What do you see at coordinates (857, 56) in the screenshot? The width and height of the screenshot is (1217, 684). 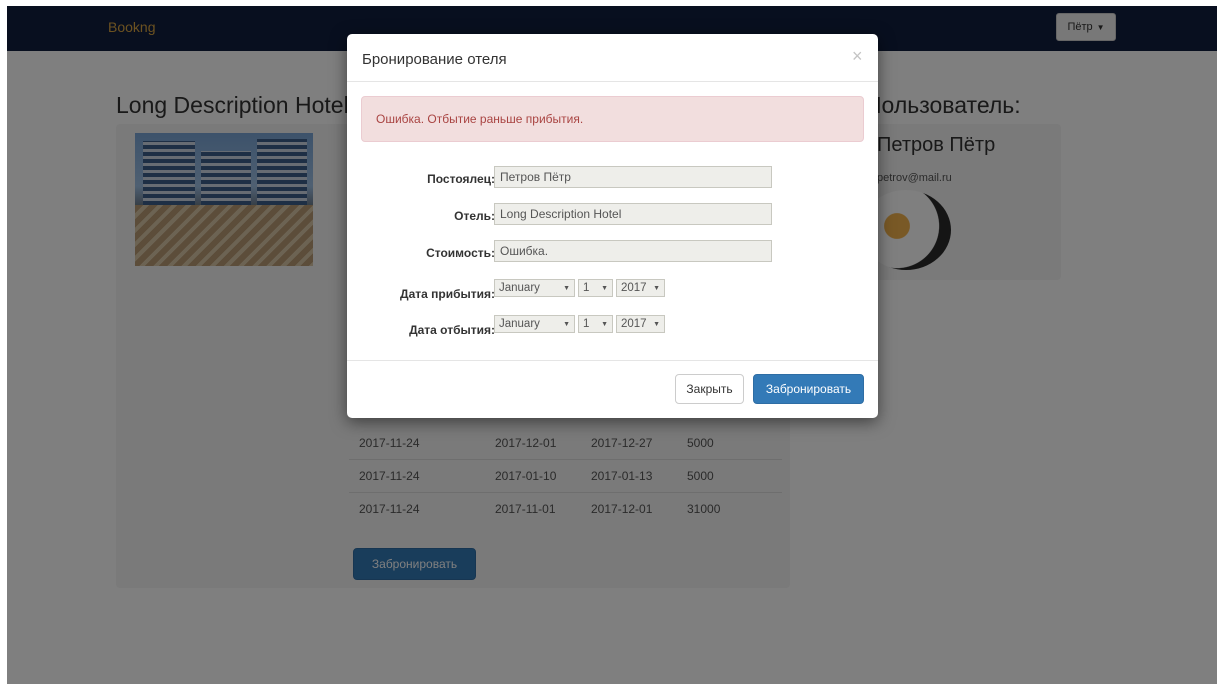 I see `close-icon: ×` at bounding box center [857, 56].